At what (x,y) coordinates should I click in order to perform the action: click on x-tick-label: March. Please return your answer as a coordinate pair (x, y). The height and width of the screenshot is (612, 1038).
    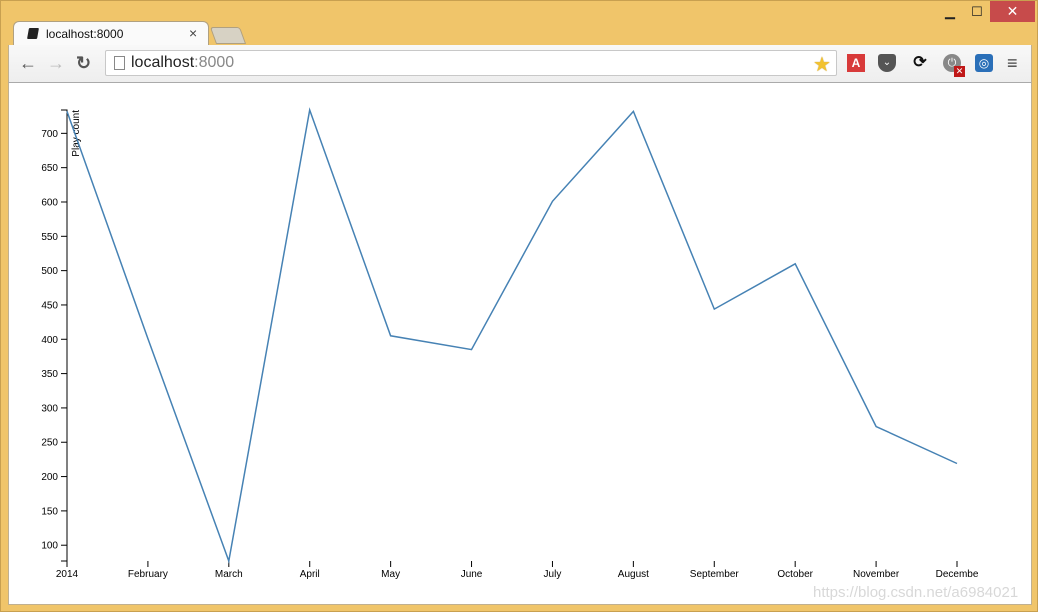
    Looking at the image, I should click on (229, 574).